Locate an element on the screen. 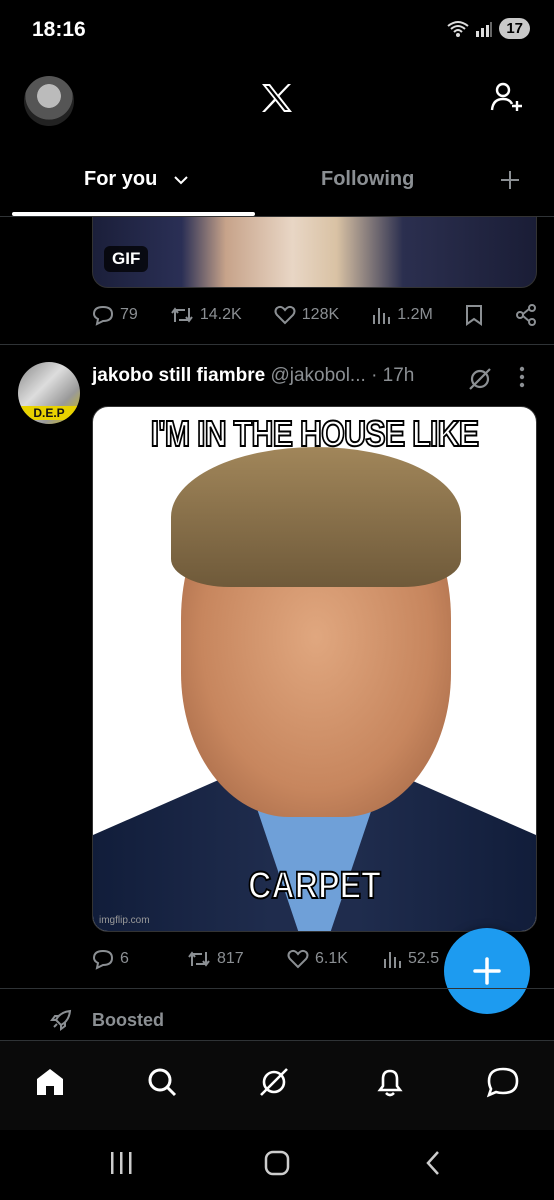  grok-nav-icon is located at coordinates (274, 1084).